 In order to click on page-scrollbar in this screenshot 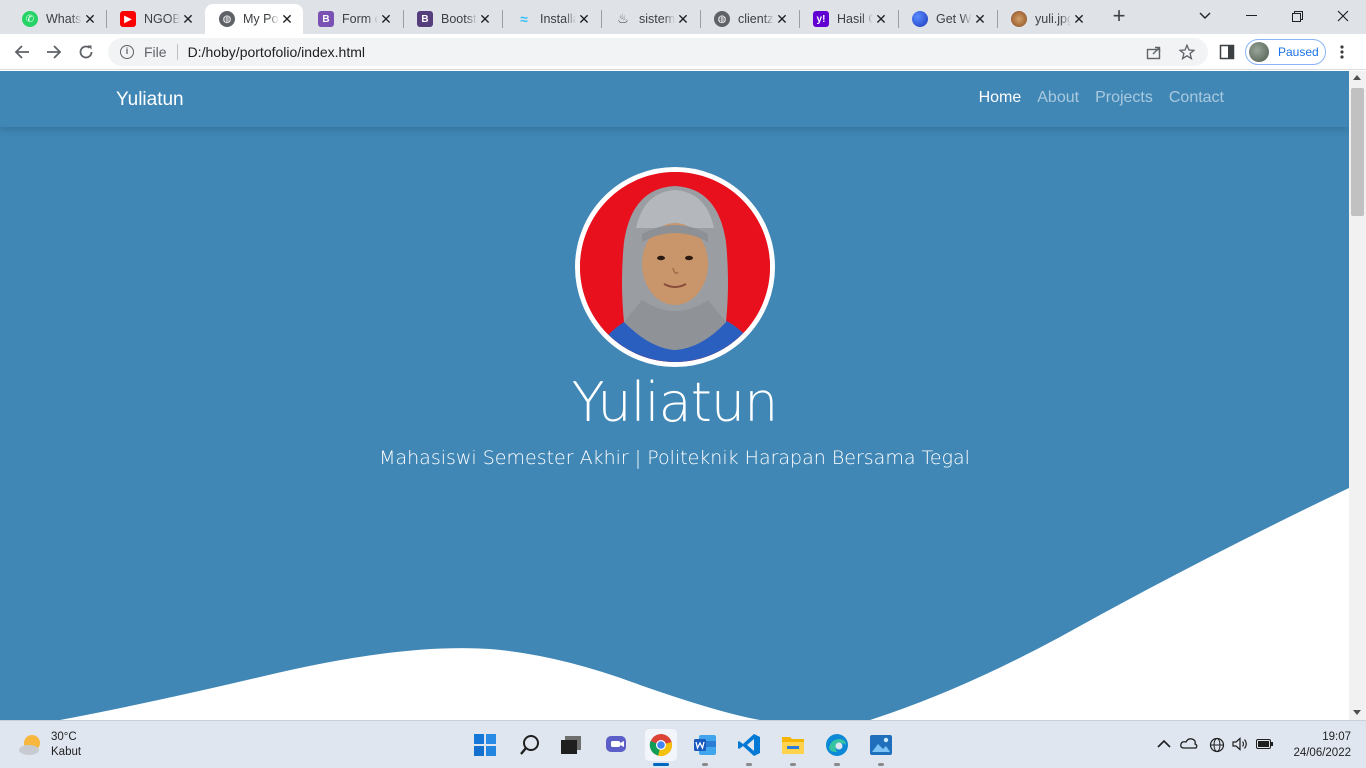, I will do `click(1357, 395)`.